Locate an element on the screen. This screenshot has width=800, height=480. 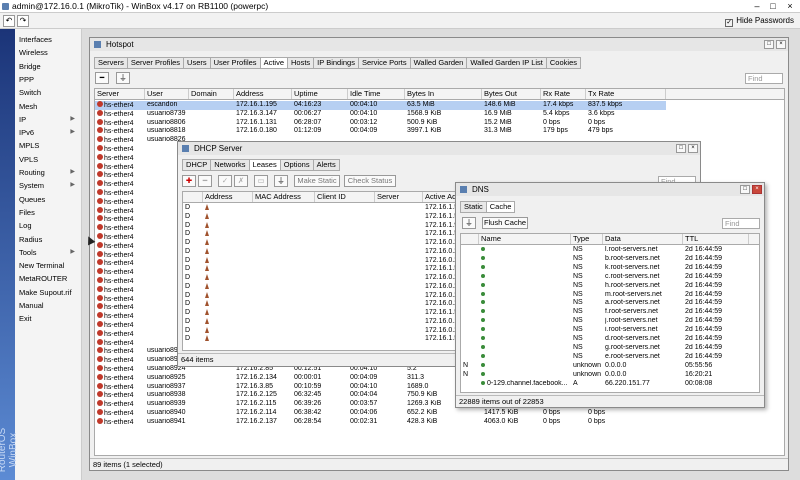
tab-cache: Cache is located at coordinates (500, 207).